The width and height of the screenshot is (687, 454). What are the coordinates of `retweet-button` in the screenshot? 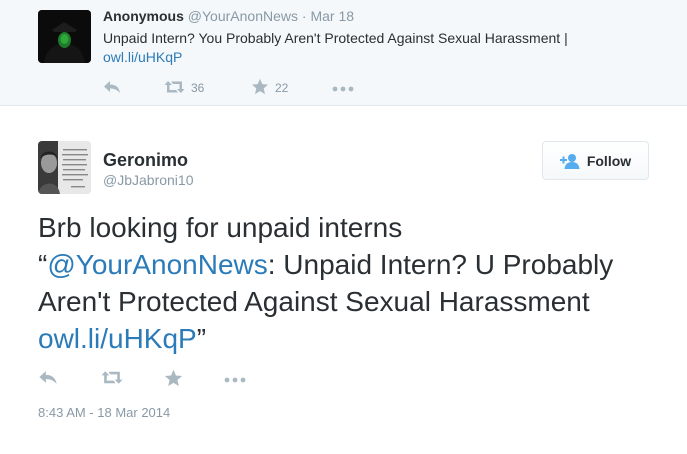 It's located at (112, 379).